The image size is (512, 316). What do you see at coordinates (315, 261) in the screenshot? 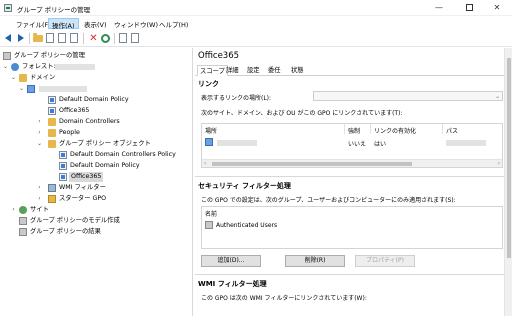
I see `remove-button: 削除(R)` at bounding box center [315, 261].